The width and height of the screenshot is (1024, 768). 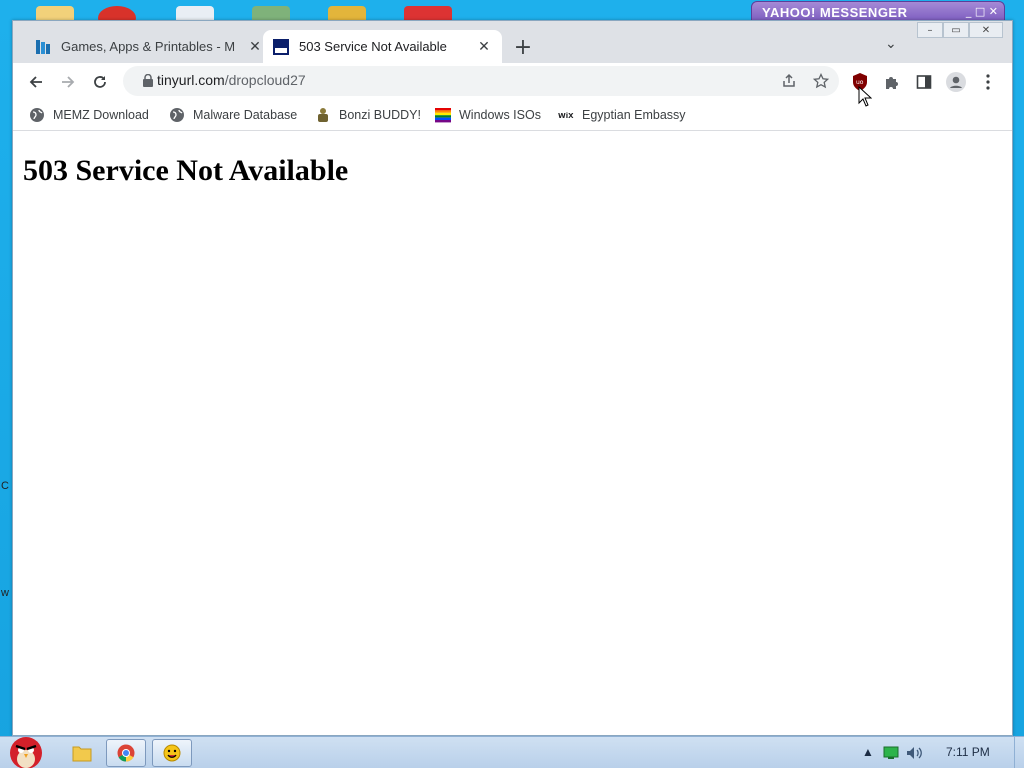 I want to click on bookmark-bonzi-buddy: Bonzi BUDDY!, so click(x=368, y=115).